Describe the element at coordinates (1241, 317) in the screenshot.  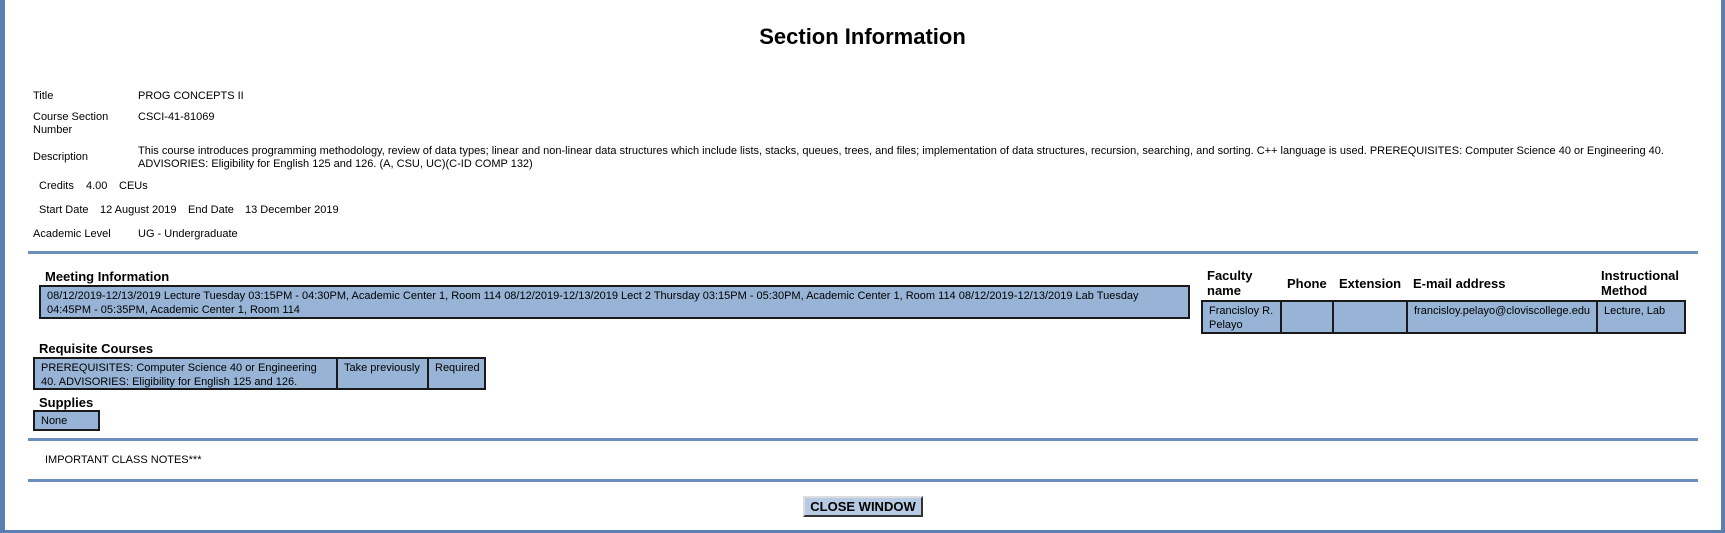
I see `faculty-name-cell: Francisloy R. Pelayo` at that location.